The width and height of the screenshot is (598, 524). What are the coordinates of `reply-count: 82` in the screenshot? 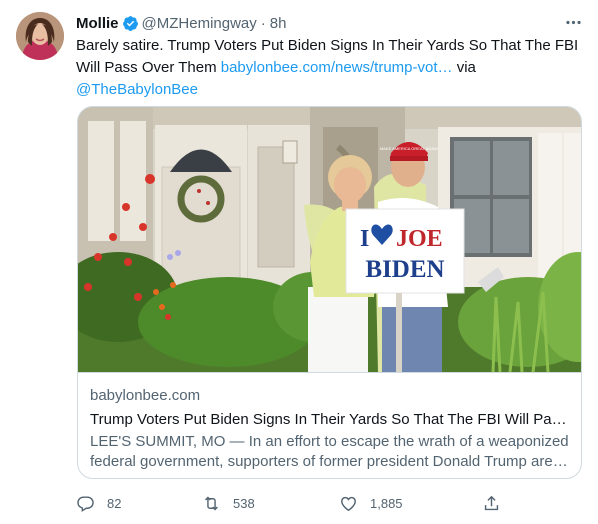 It's located at (114, 503).